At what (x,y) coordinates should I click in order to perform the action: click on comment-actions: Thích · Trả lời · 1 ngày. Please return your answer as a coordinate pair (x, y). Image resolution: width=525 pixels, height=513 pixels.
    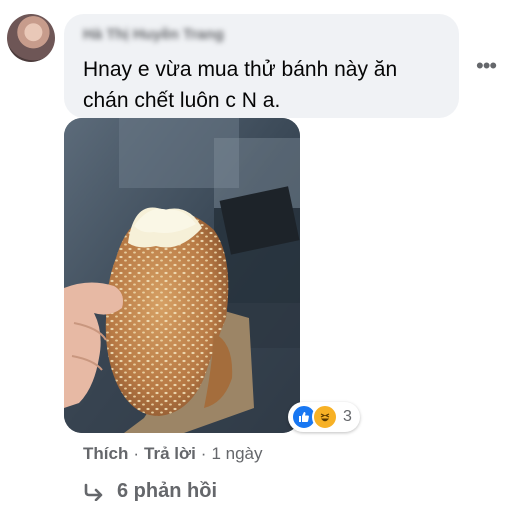
    Looking at the image, I should click on (173, 454).